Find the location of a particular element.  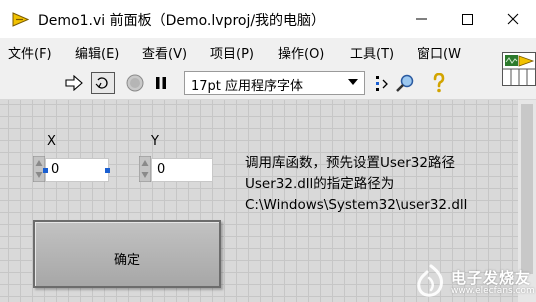

y-numeric-control: 0 is located at coordinates (177, 169).